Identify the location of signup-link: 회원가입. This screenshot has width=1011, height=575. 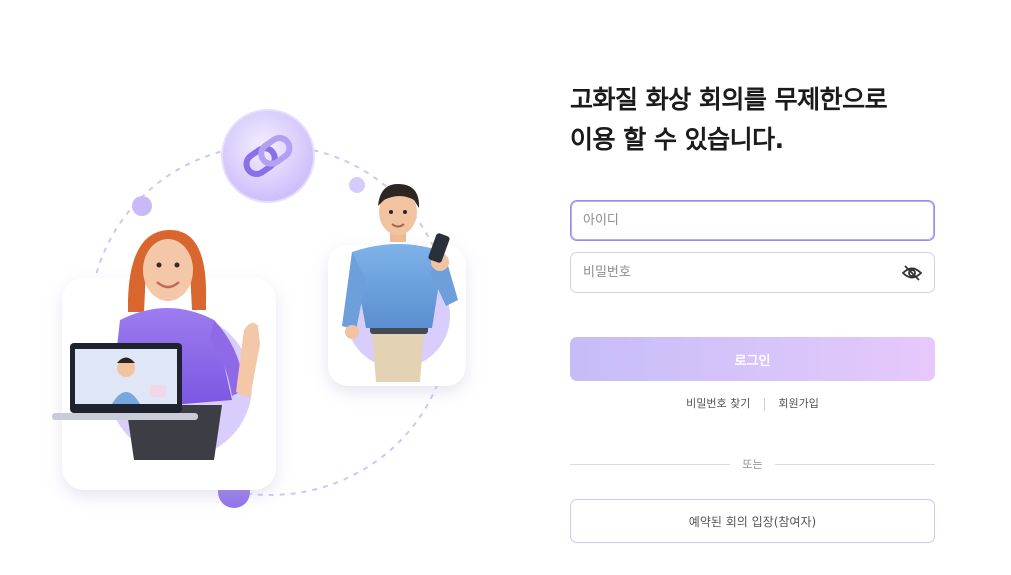
(798, 403).